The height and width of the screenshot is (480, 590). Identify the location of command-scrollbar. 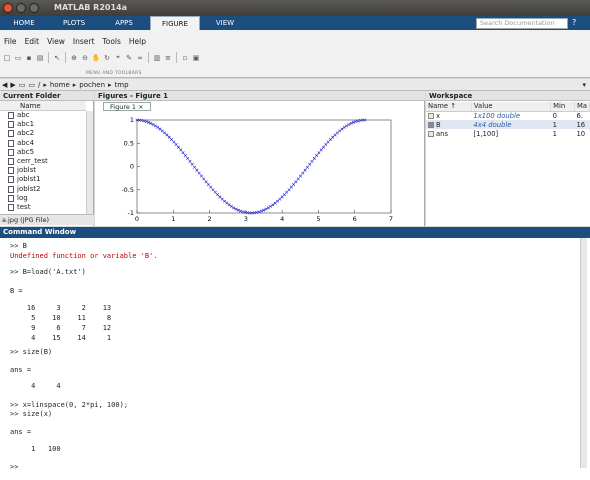
(583, 353).